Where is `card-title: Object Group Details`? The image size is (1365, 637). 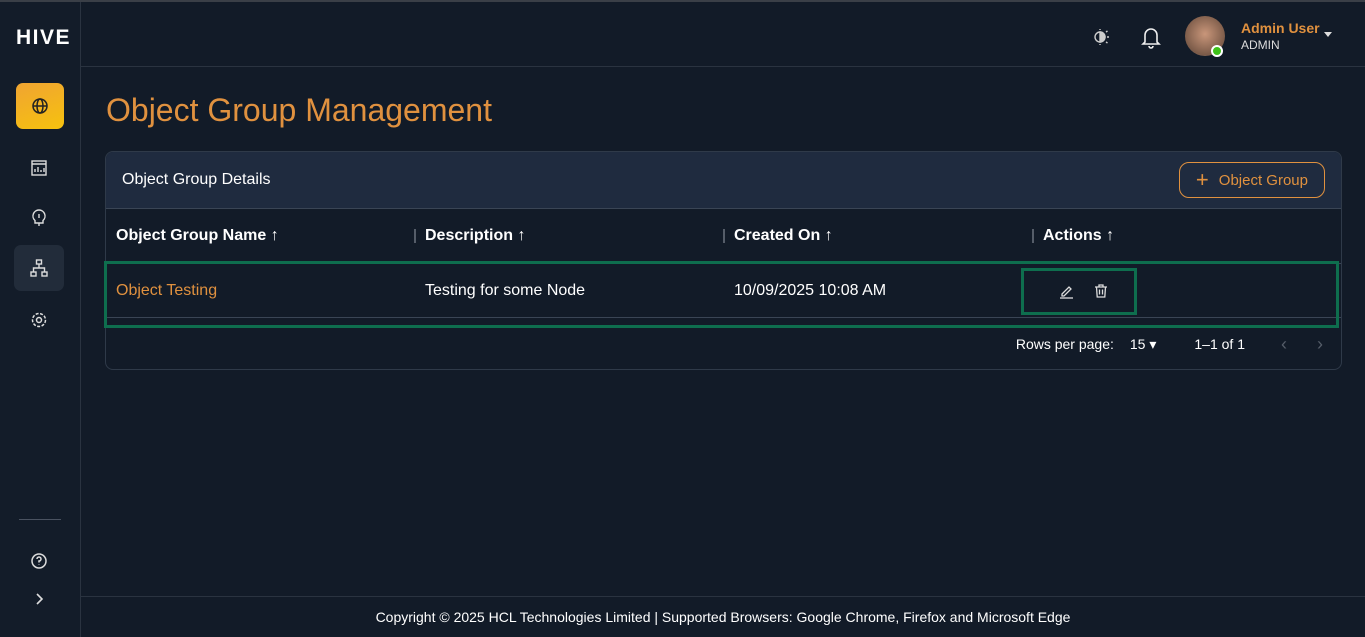
card-title: Object Group Details is located at coordinates (196, 179).